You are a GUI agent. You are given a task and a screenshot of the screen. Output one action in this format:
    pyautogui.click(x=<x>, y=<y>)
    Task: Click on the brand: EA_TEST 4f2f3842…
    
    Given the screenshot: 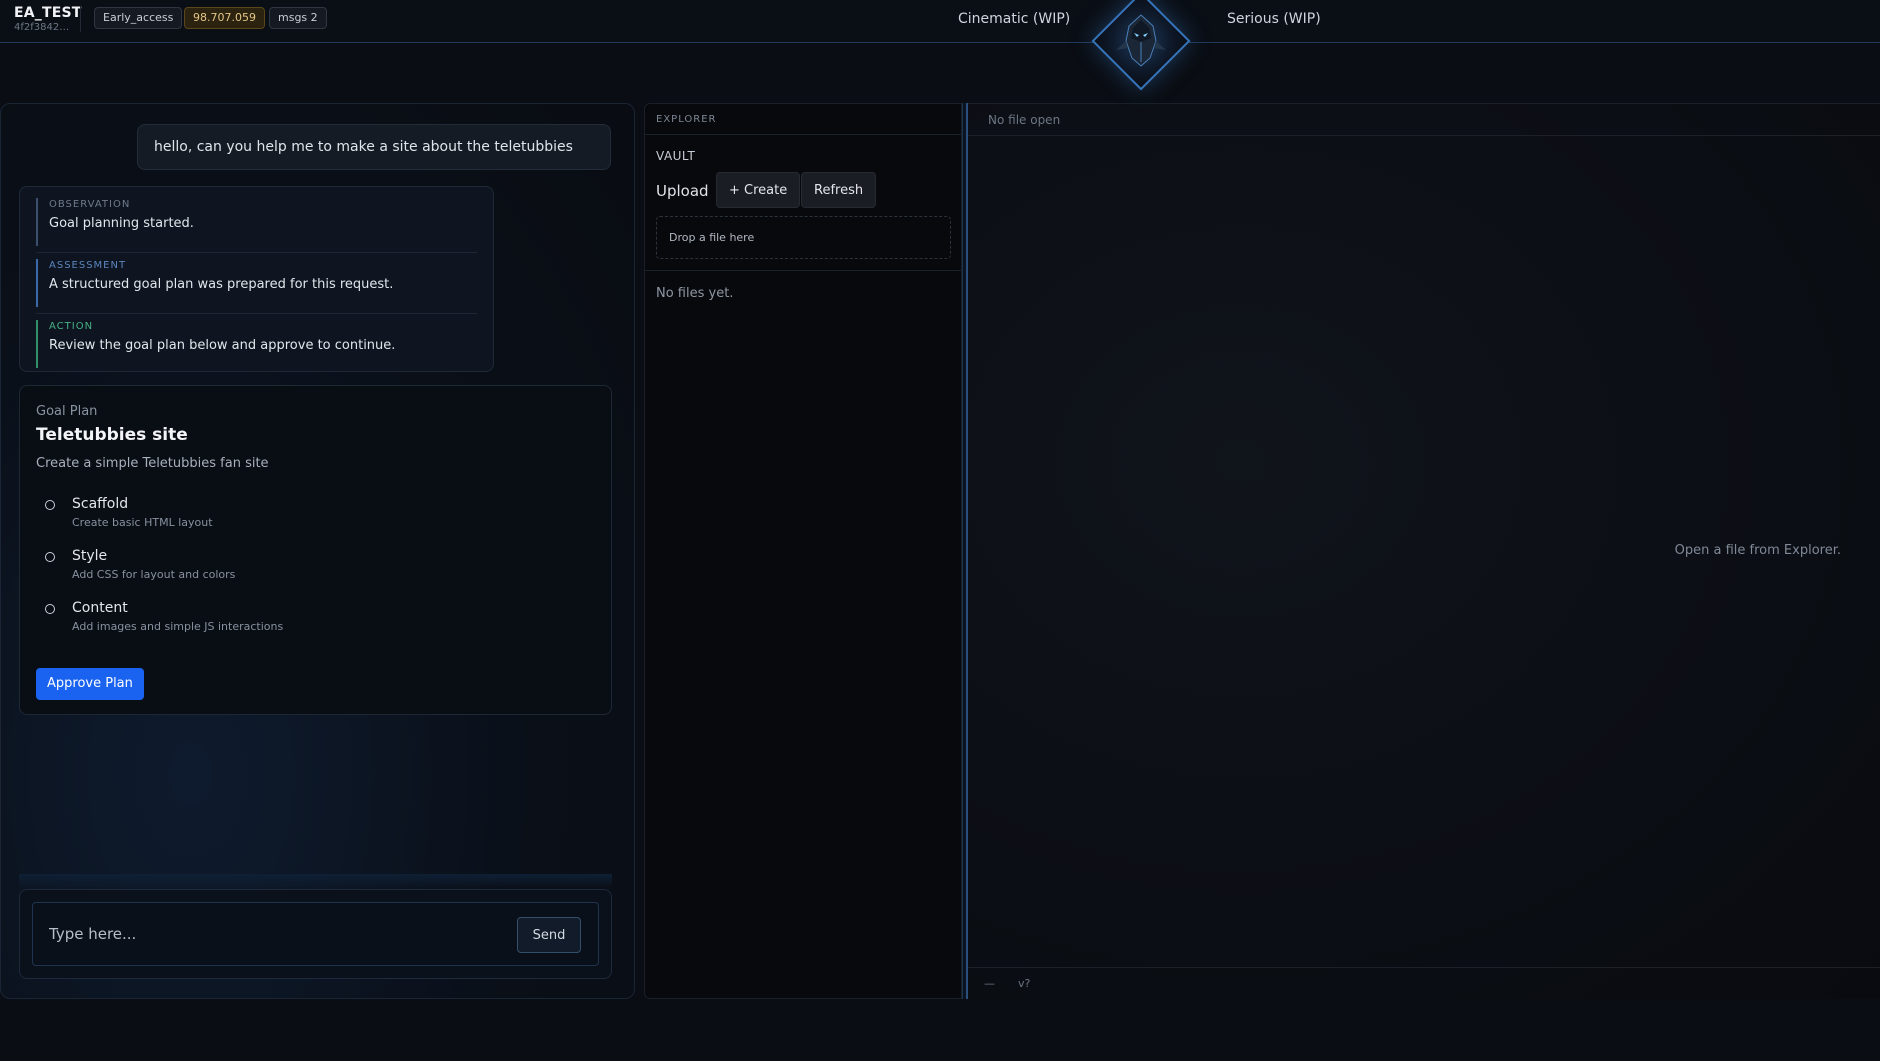 What is the action you would take?
    pyautogui.click(x=48, y=19)
    